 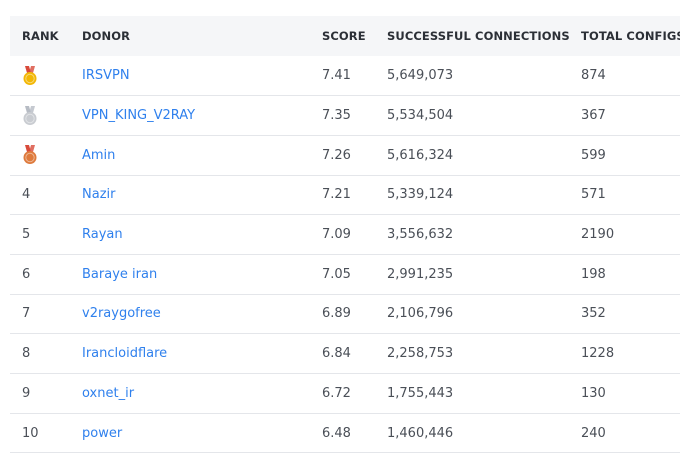 I want to click on successful-connections-cell: 5,339,124, so click(x=420, y=195).